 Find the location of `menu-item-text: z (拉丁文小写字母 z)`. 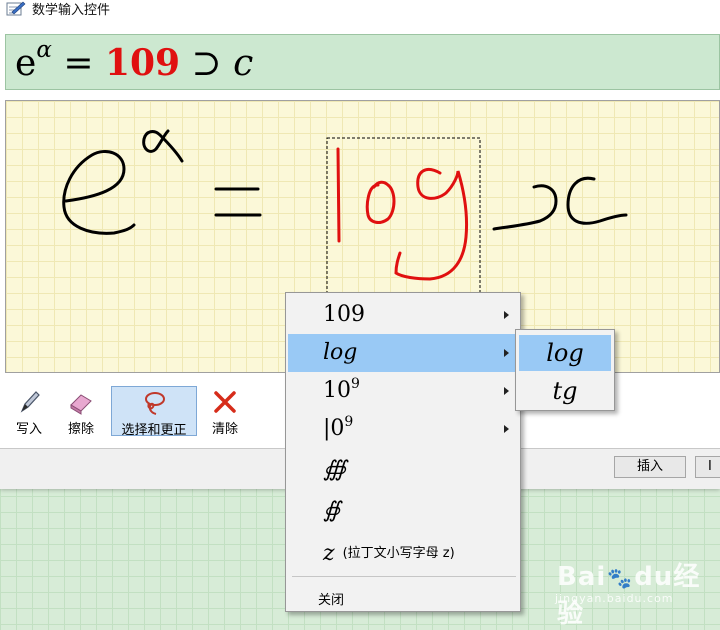

menu-item-text: z (拉丁文小写字母 z) is located at coordinates (389, 553).